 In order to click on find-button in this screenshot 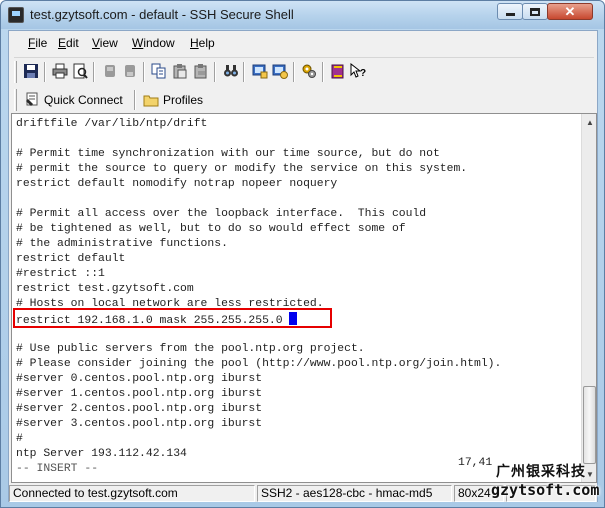, I will do `click(231, 71)`.